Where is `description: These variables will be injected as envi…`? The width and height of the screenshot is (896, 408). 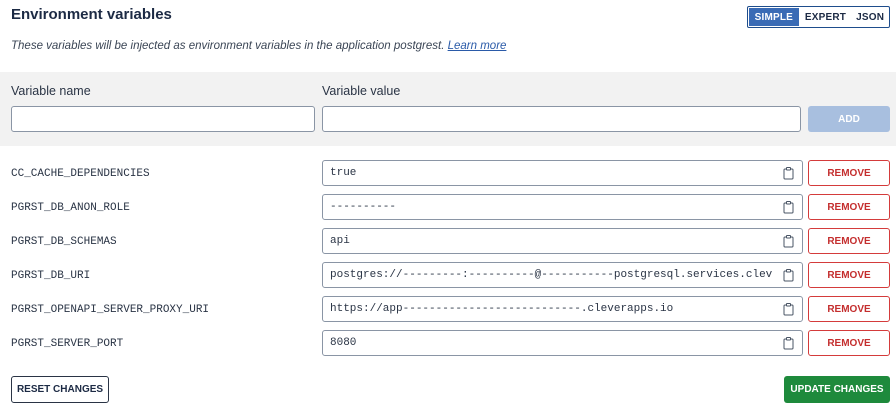 description: These variables will be injected as envi… is located at coordinates (258, 46).